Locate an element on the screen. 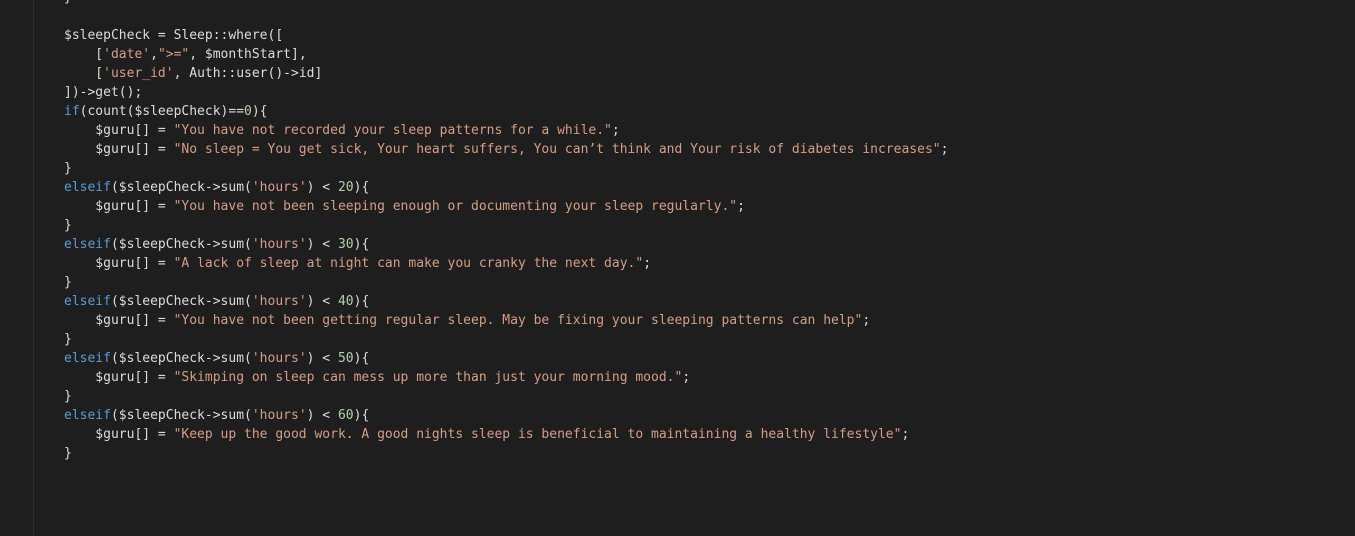 The width and height of the screenshot is (1355, 536). code-token: 20 is located at coordinates (345, 187).